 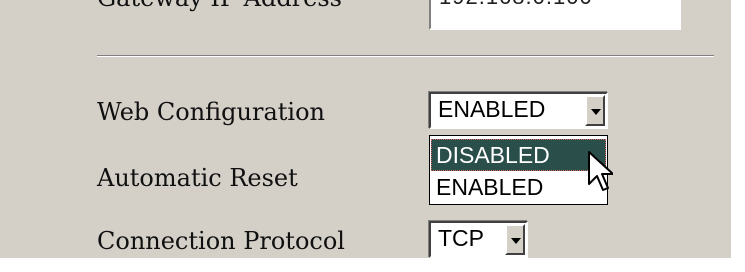 I want to click on web-configuration-dropdown-button, so click(x=595, y=110).